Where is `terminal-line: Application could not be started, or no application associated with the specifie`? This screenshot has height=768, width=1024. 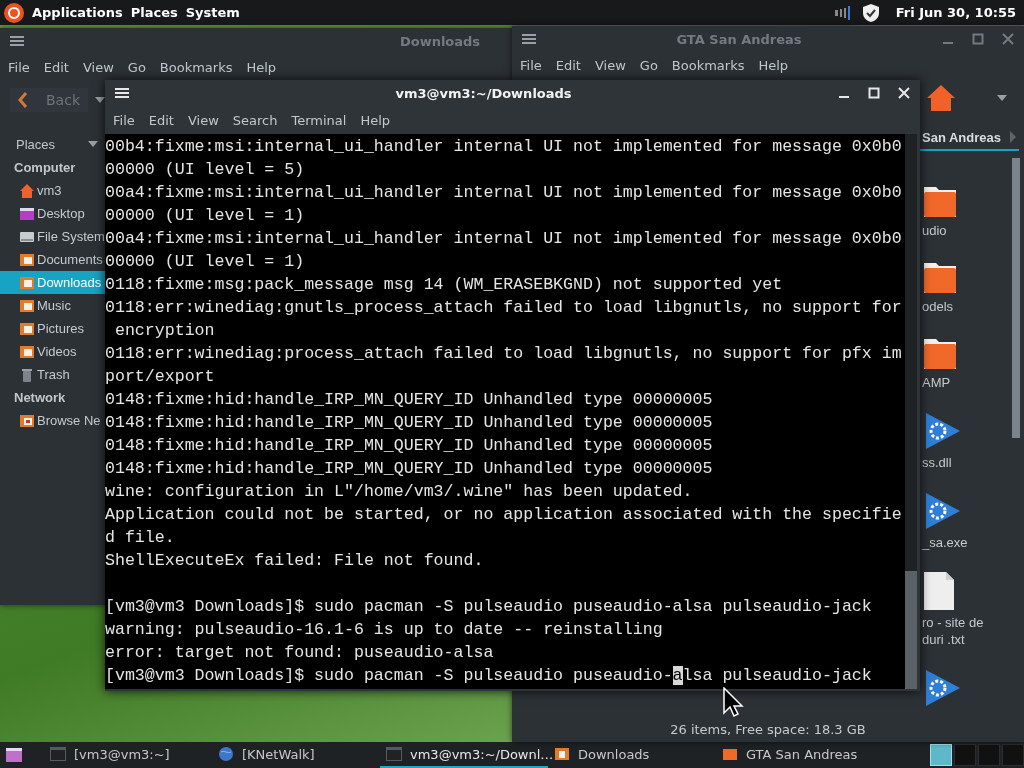
terminal-line: Application could not be started, or no application associated with the specifie is located at coordinates (504, 515).